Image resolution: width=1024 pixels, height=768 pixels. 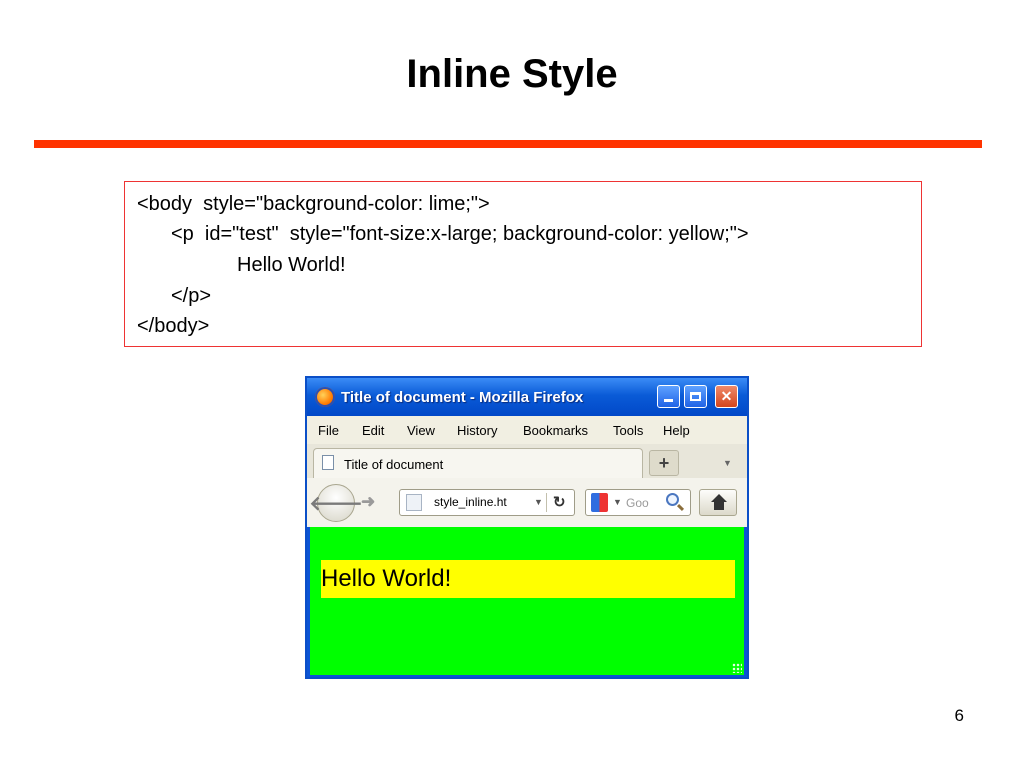 I want to click on url-bar: style_inline.ht ▼ ↻, so click(x=487, y=502).